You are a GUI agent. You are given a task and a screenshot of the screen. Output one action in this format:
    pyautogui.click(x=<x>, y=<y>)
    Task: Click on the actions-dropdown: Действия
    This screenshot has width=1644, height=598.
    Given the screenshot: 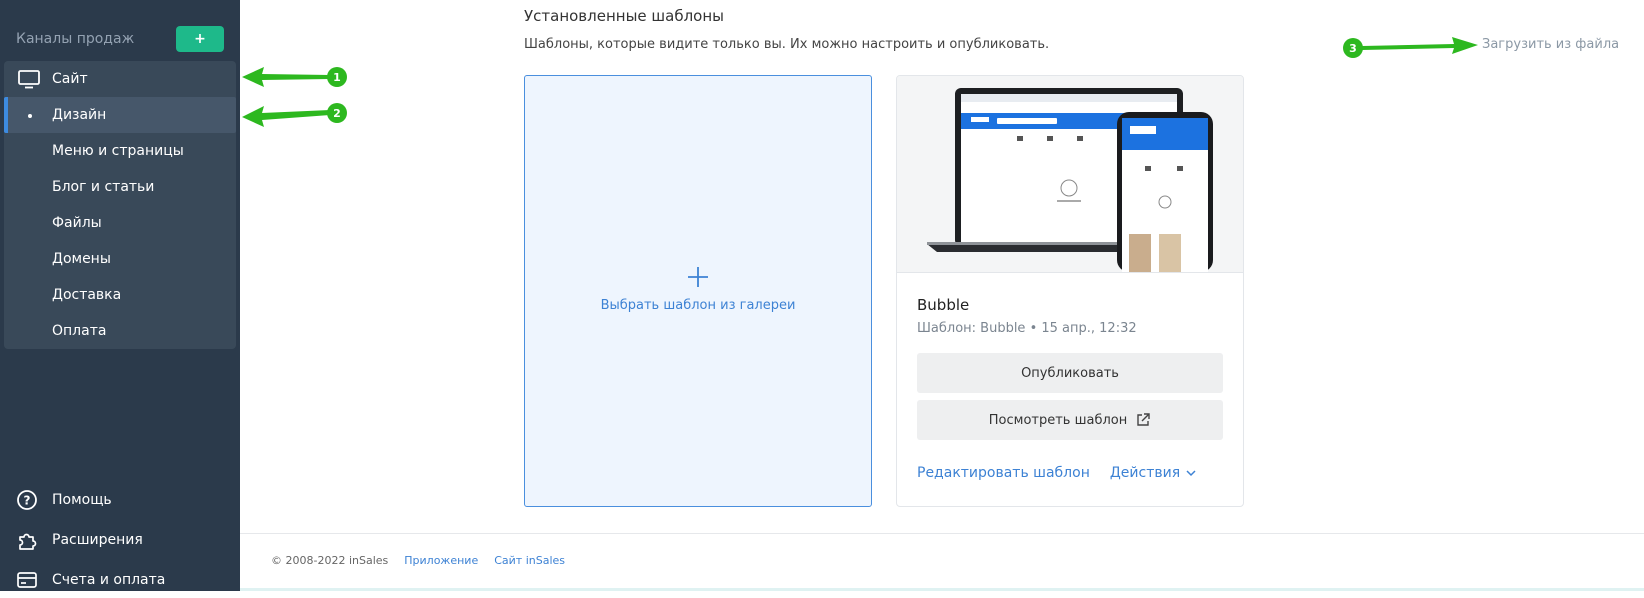 What is the action you would take?
    pyautogui.click(x=1153, y=473)
    